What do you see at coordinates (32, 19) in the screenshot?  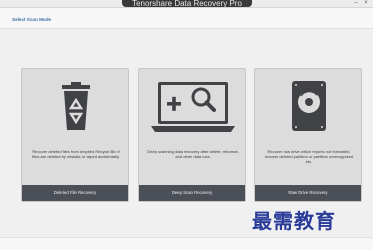 I see `scan-mode-label: Select Scan Mode` at bounding box center [32, 19].